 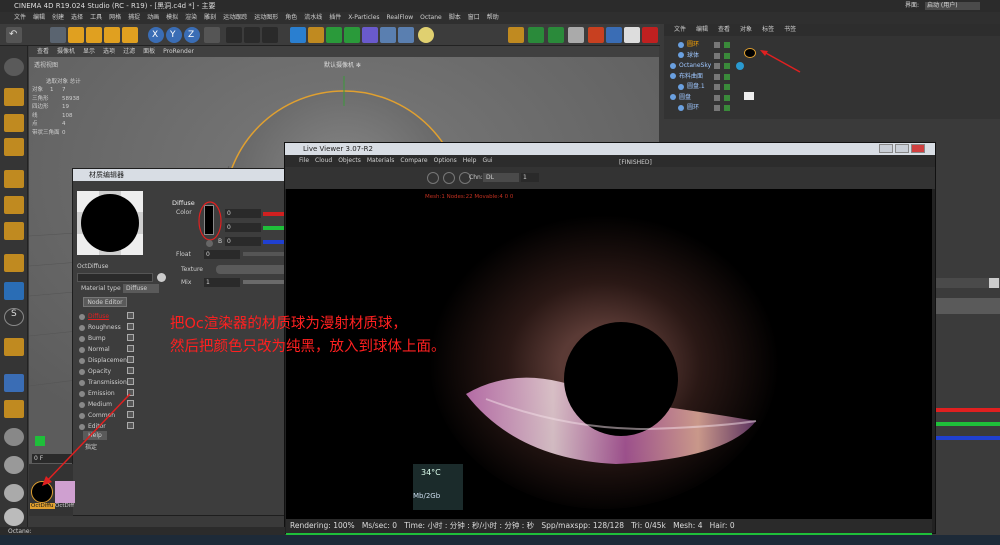 What do you see at coordinates (316, 35) in the screenshot?
I see `pen-icon` at bounding box center [316, 35].